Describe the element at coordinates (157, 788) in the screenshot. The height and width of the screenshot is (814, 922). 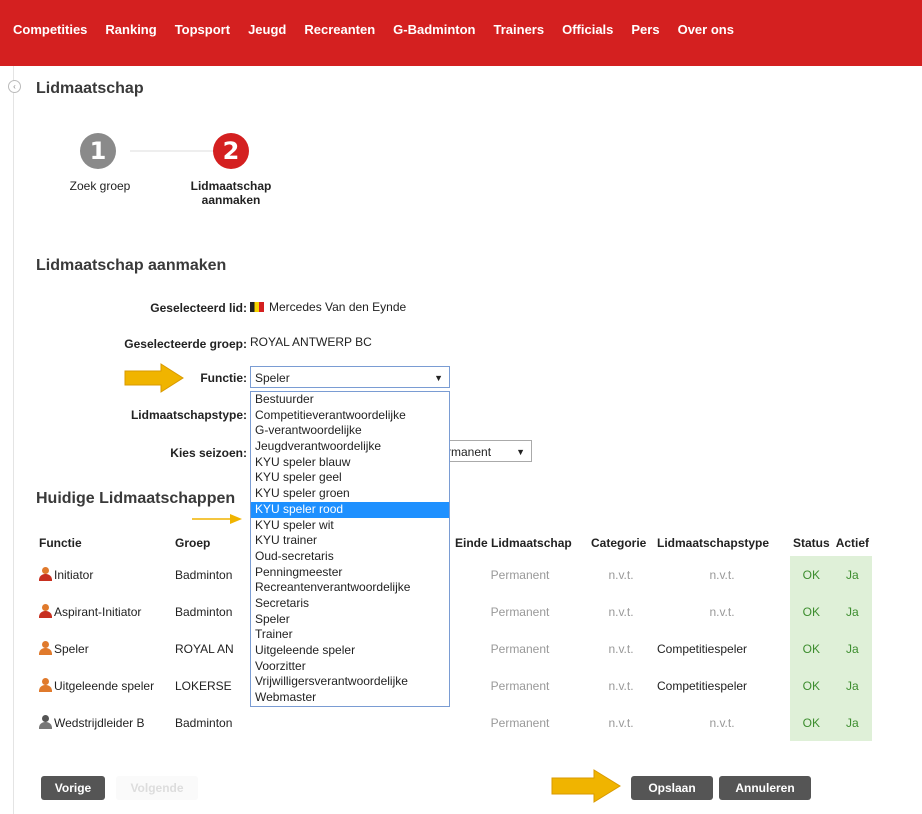
I see `next-button: Volgende` at that location.